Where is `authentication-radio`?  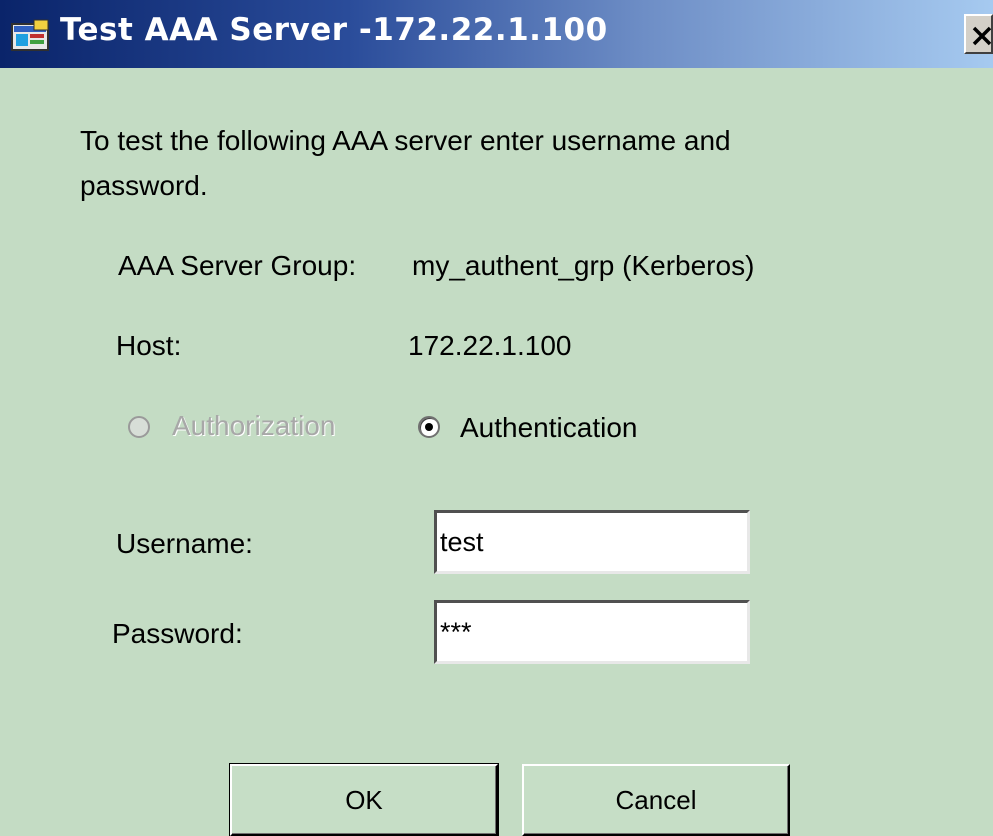 authentication-radio is located at coordinates (429, 427).